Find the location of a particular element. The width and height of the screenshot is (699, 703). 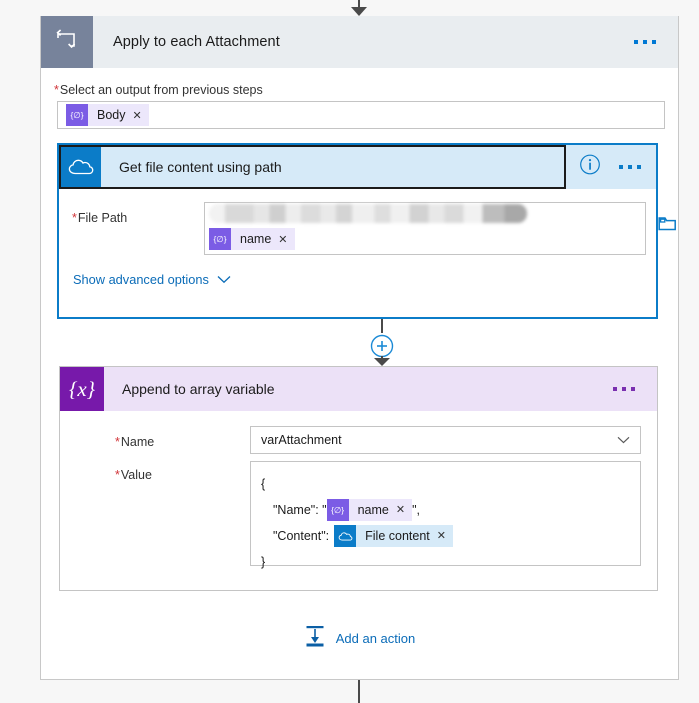

append-to-array-header: {x} Append to array variable is located at coordinates (358, 389).